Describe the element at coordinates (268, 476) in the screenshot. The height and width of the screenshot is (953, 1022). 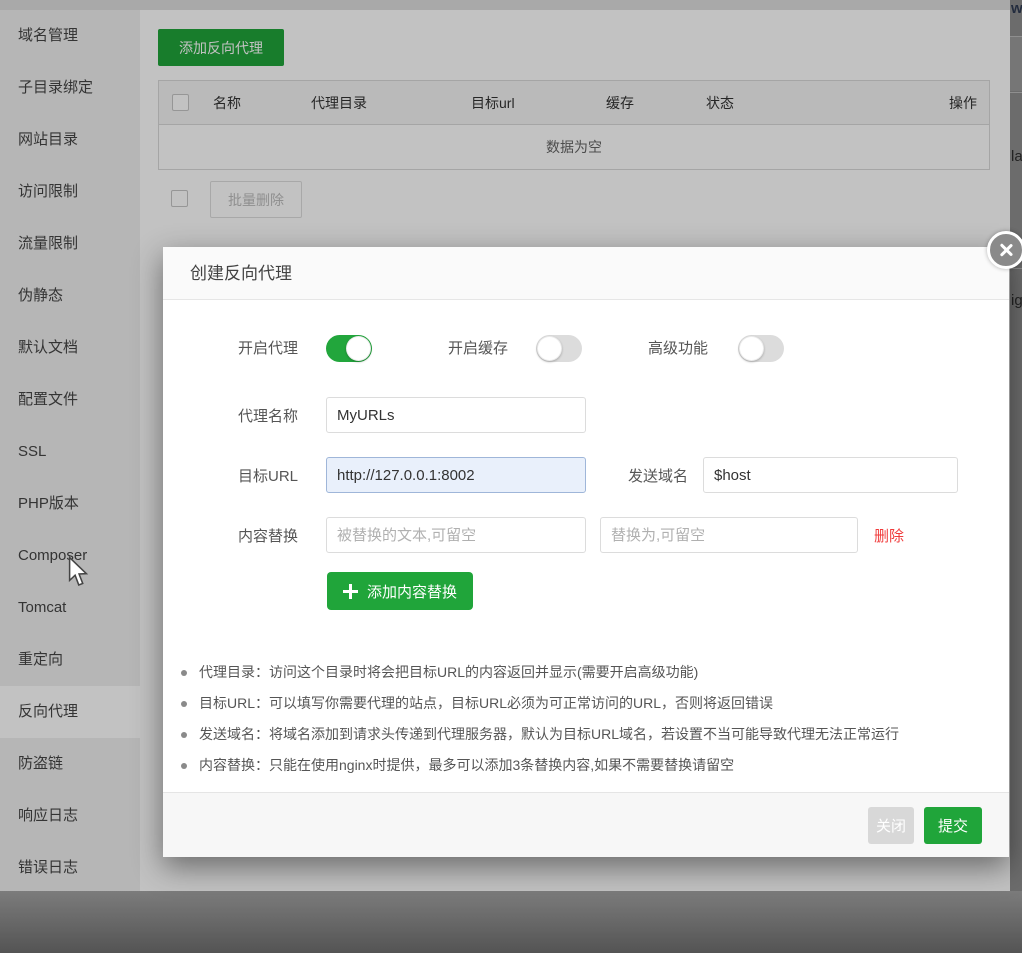
I see `target-url-label: 目标URL` at that location.